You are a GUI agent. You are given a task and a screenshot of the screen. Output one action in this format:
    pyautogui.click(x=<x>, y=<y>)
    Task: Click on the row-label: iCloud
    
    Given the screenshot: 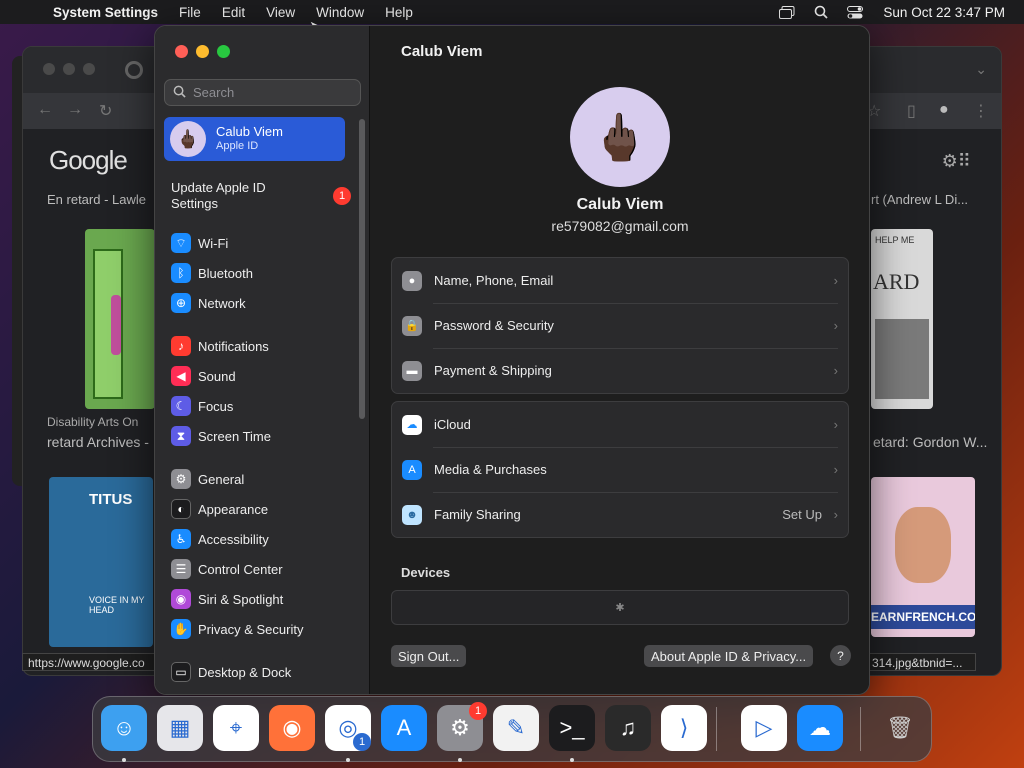 What is the action you would take?
    pyautogui.click(x=452, y=424)
    